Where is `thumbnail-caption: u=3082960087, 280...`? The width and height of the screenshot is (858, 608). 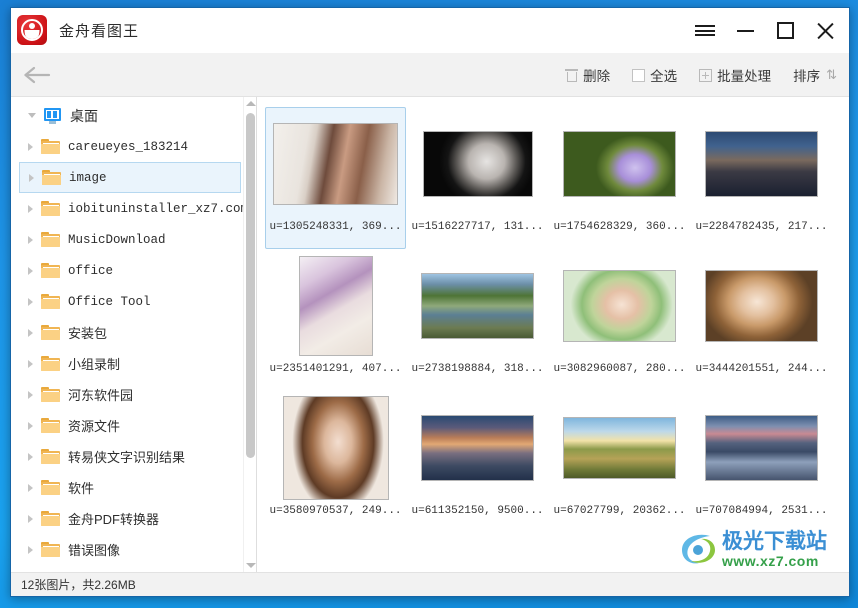
thumbnail-caption: u=3082960087, 280... is located at coordinates (619, 369).